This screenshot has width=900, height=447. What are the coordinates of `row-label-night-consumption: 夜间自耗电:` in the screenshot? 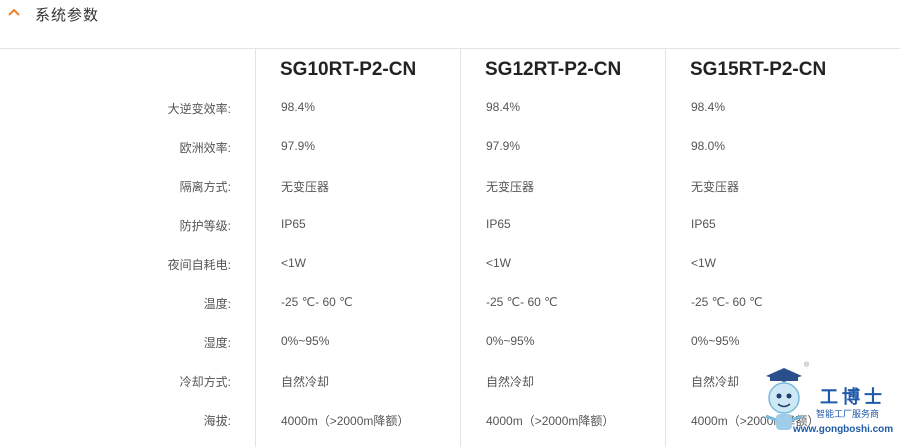 It's located at (199, 265).